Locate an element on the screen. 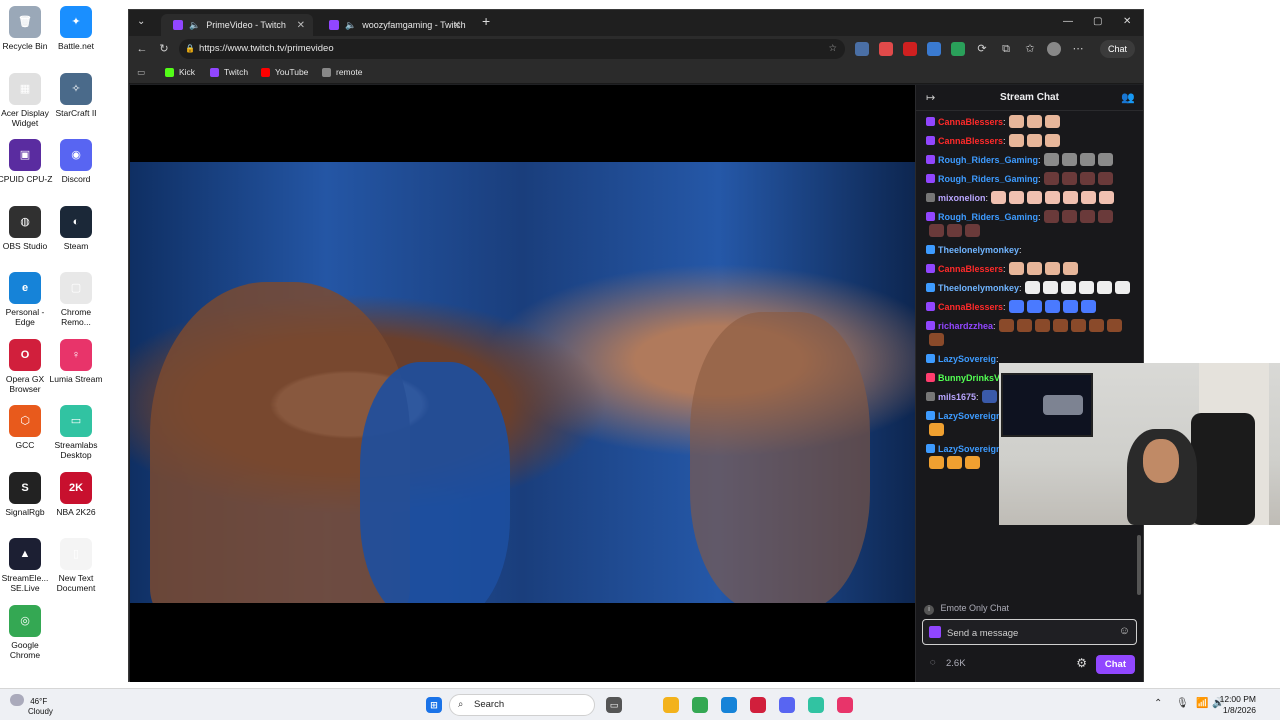 Image resolution: width=1280 pixels, height=720 pixels. desktop-icon-opera-gx-browser: O Opera GX Browser is located at coordinates (26, 366).